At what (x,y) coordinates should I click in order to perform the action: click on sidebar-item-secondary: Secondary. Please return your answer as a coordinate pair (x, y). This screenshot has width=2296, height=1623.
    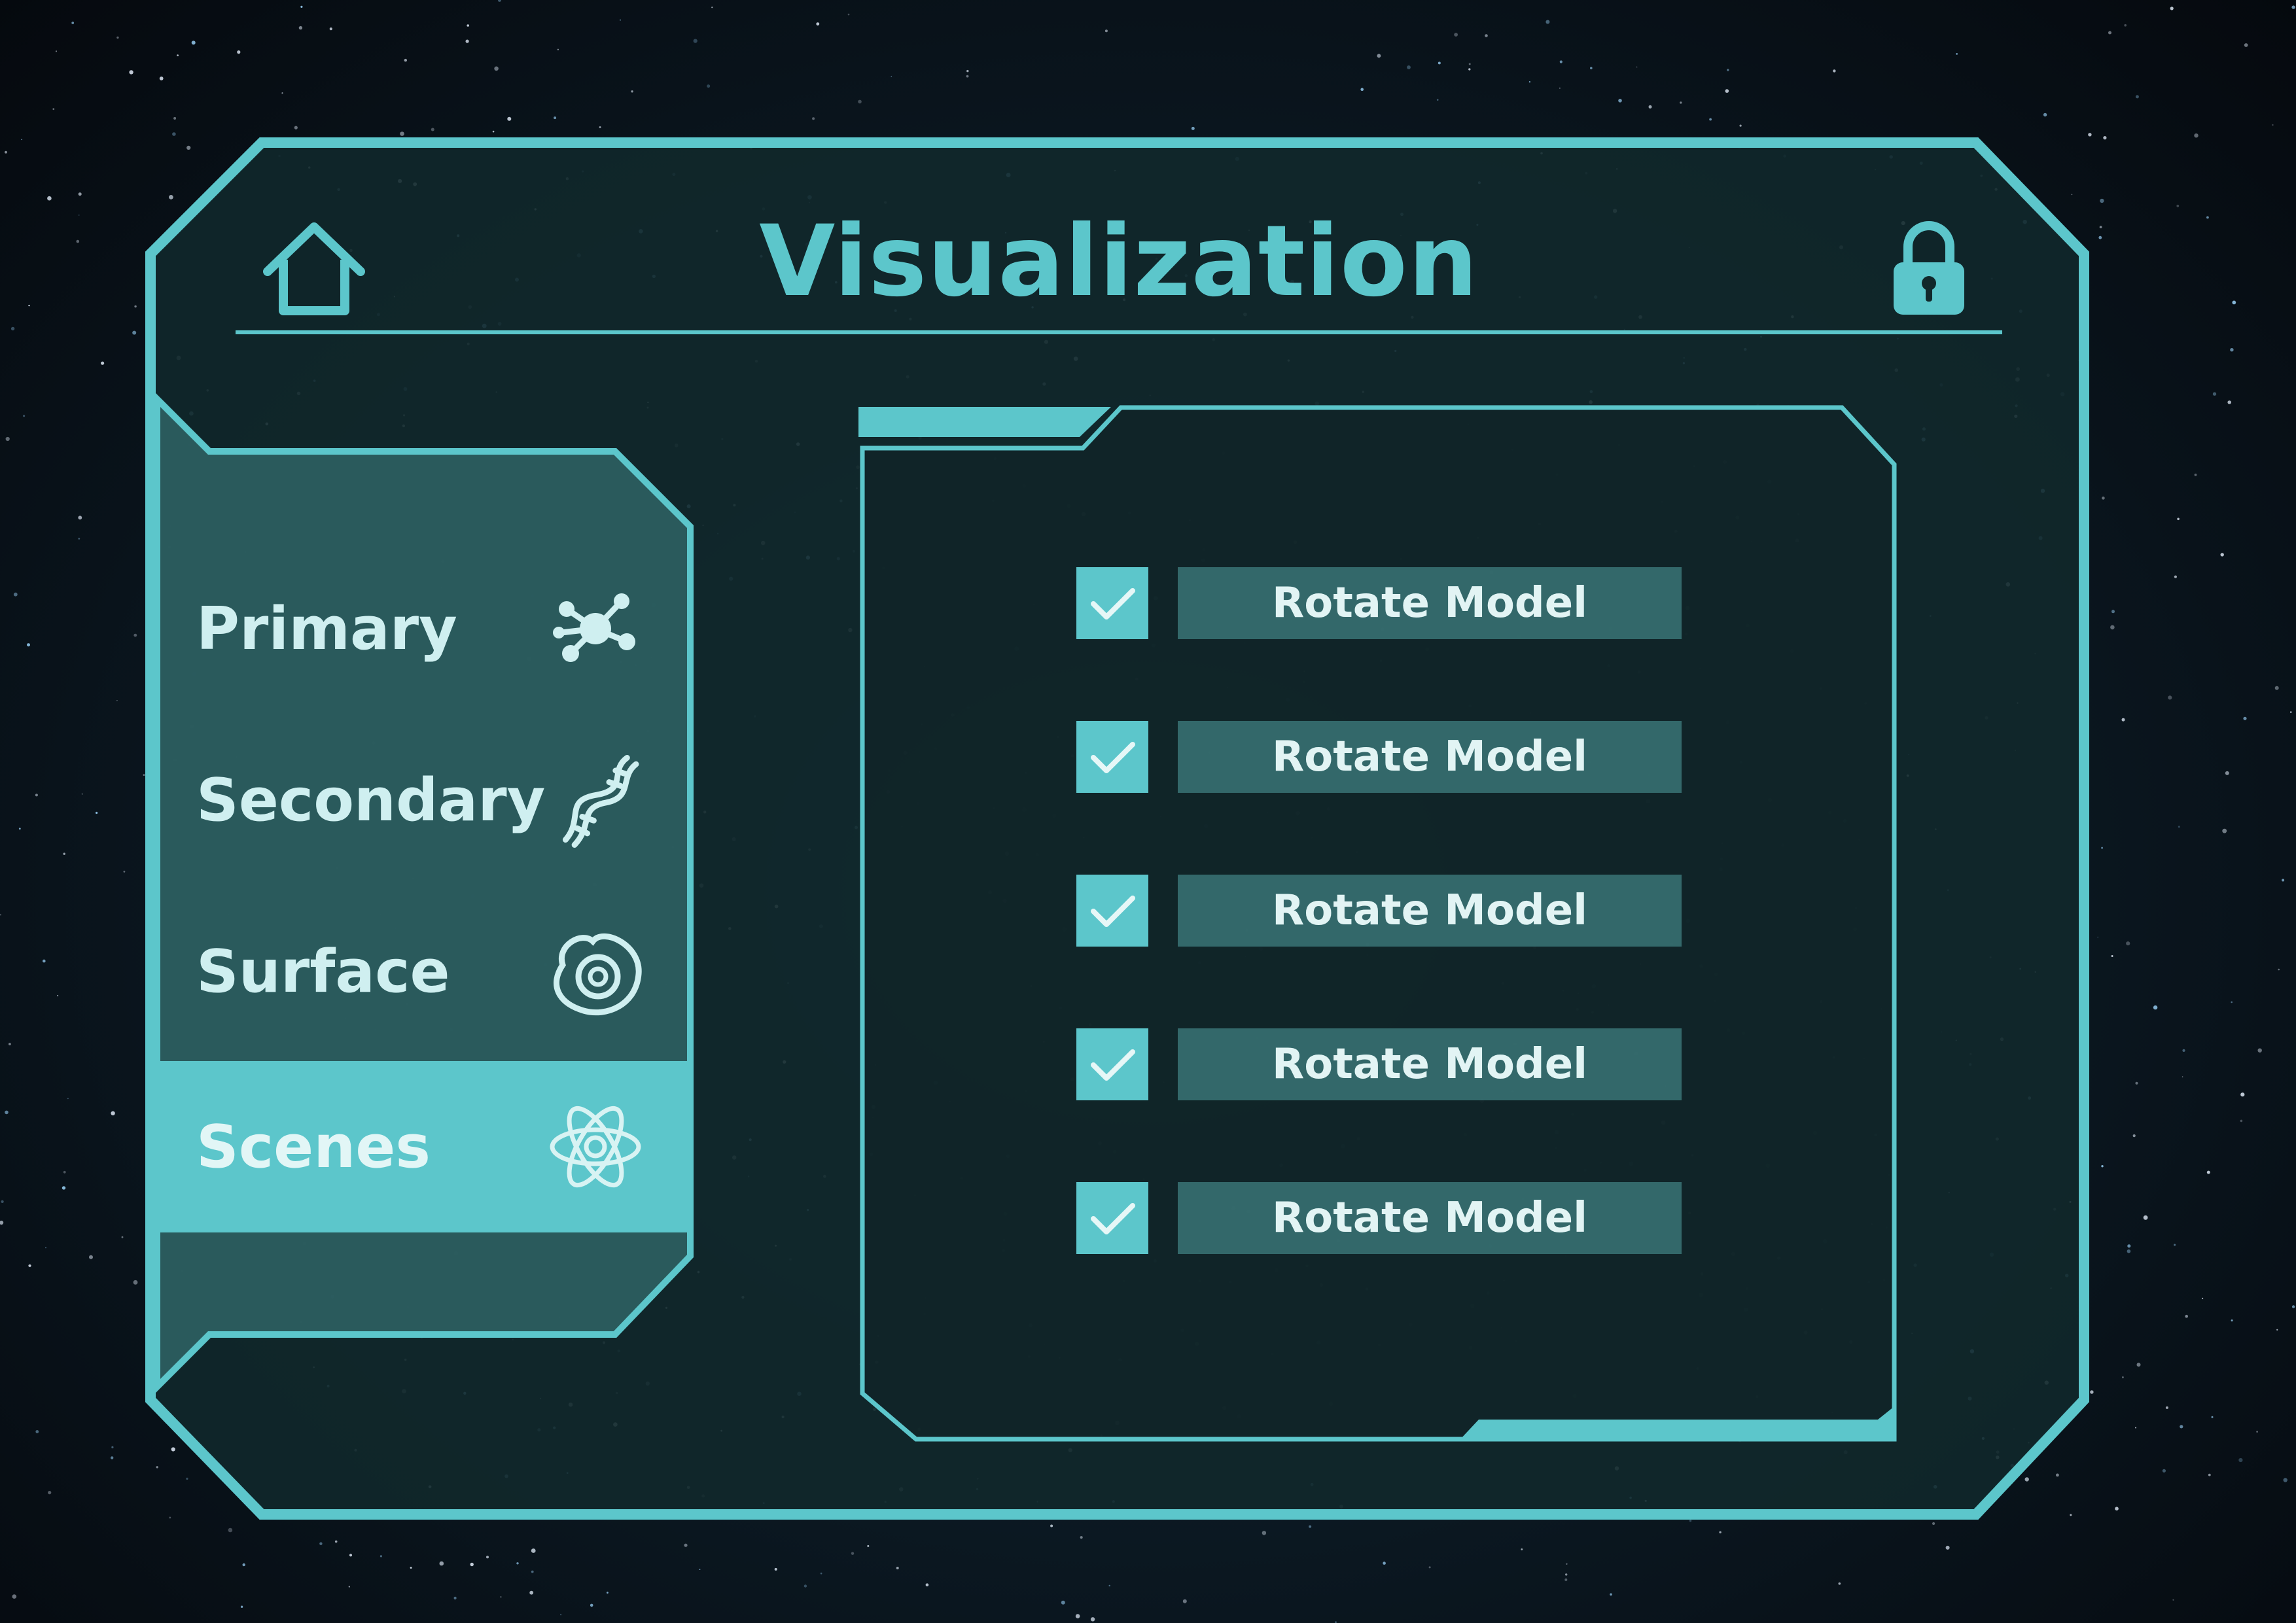
    Looking at the image, I should click on (426, 800).